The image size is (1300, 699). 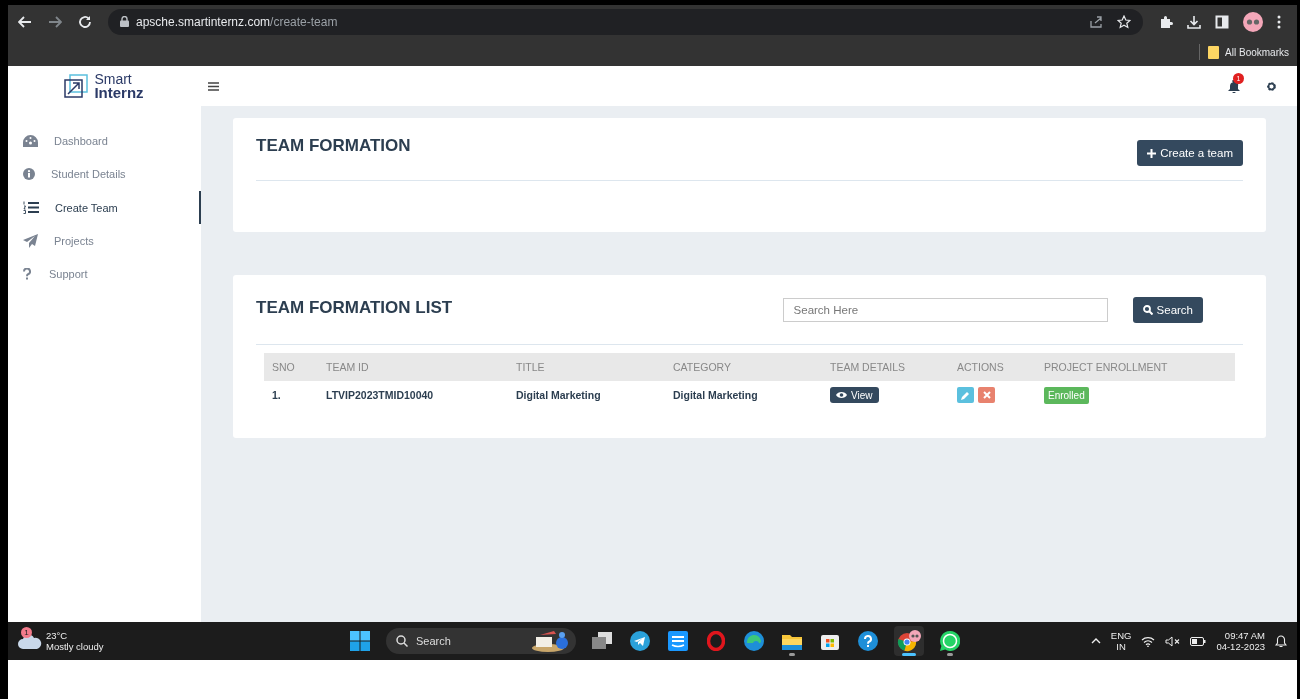 What do you see at coordinates (602, 641) in the screenshot?
I see `task-view-icon` at bounding box center [602, 641].